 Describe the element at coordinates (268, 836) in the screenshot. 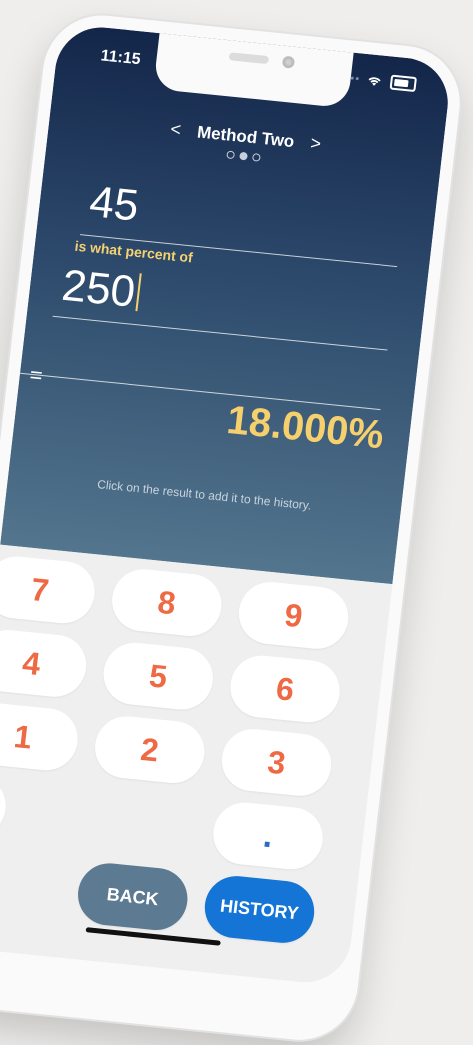

I see `key-decimal: .` at that location.